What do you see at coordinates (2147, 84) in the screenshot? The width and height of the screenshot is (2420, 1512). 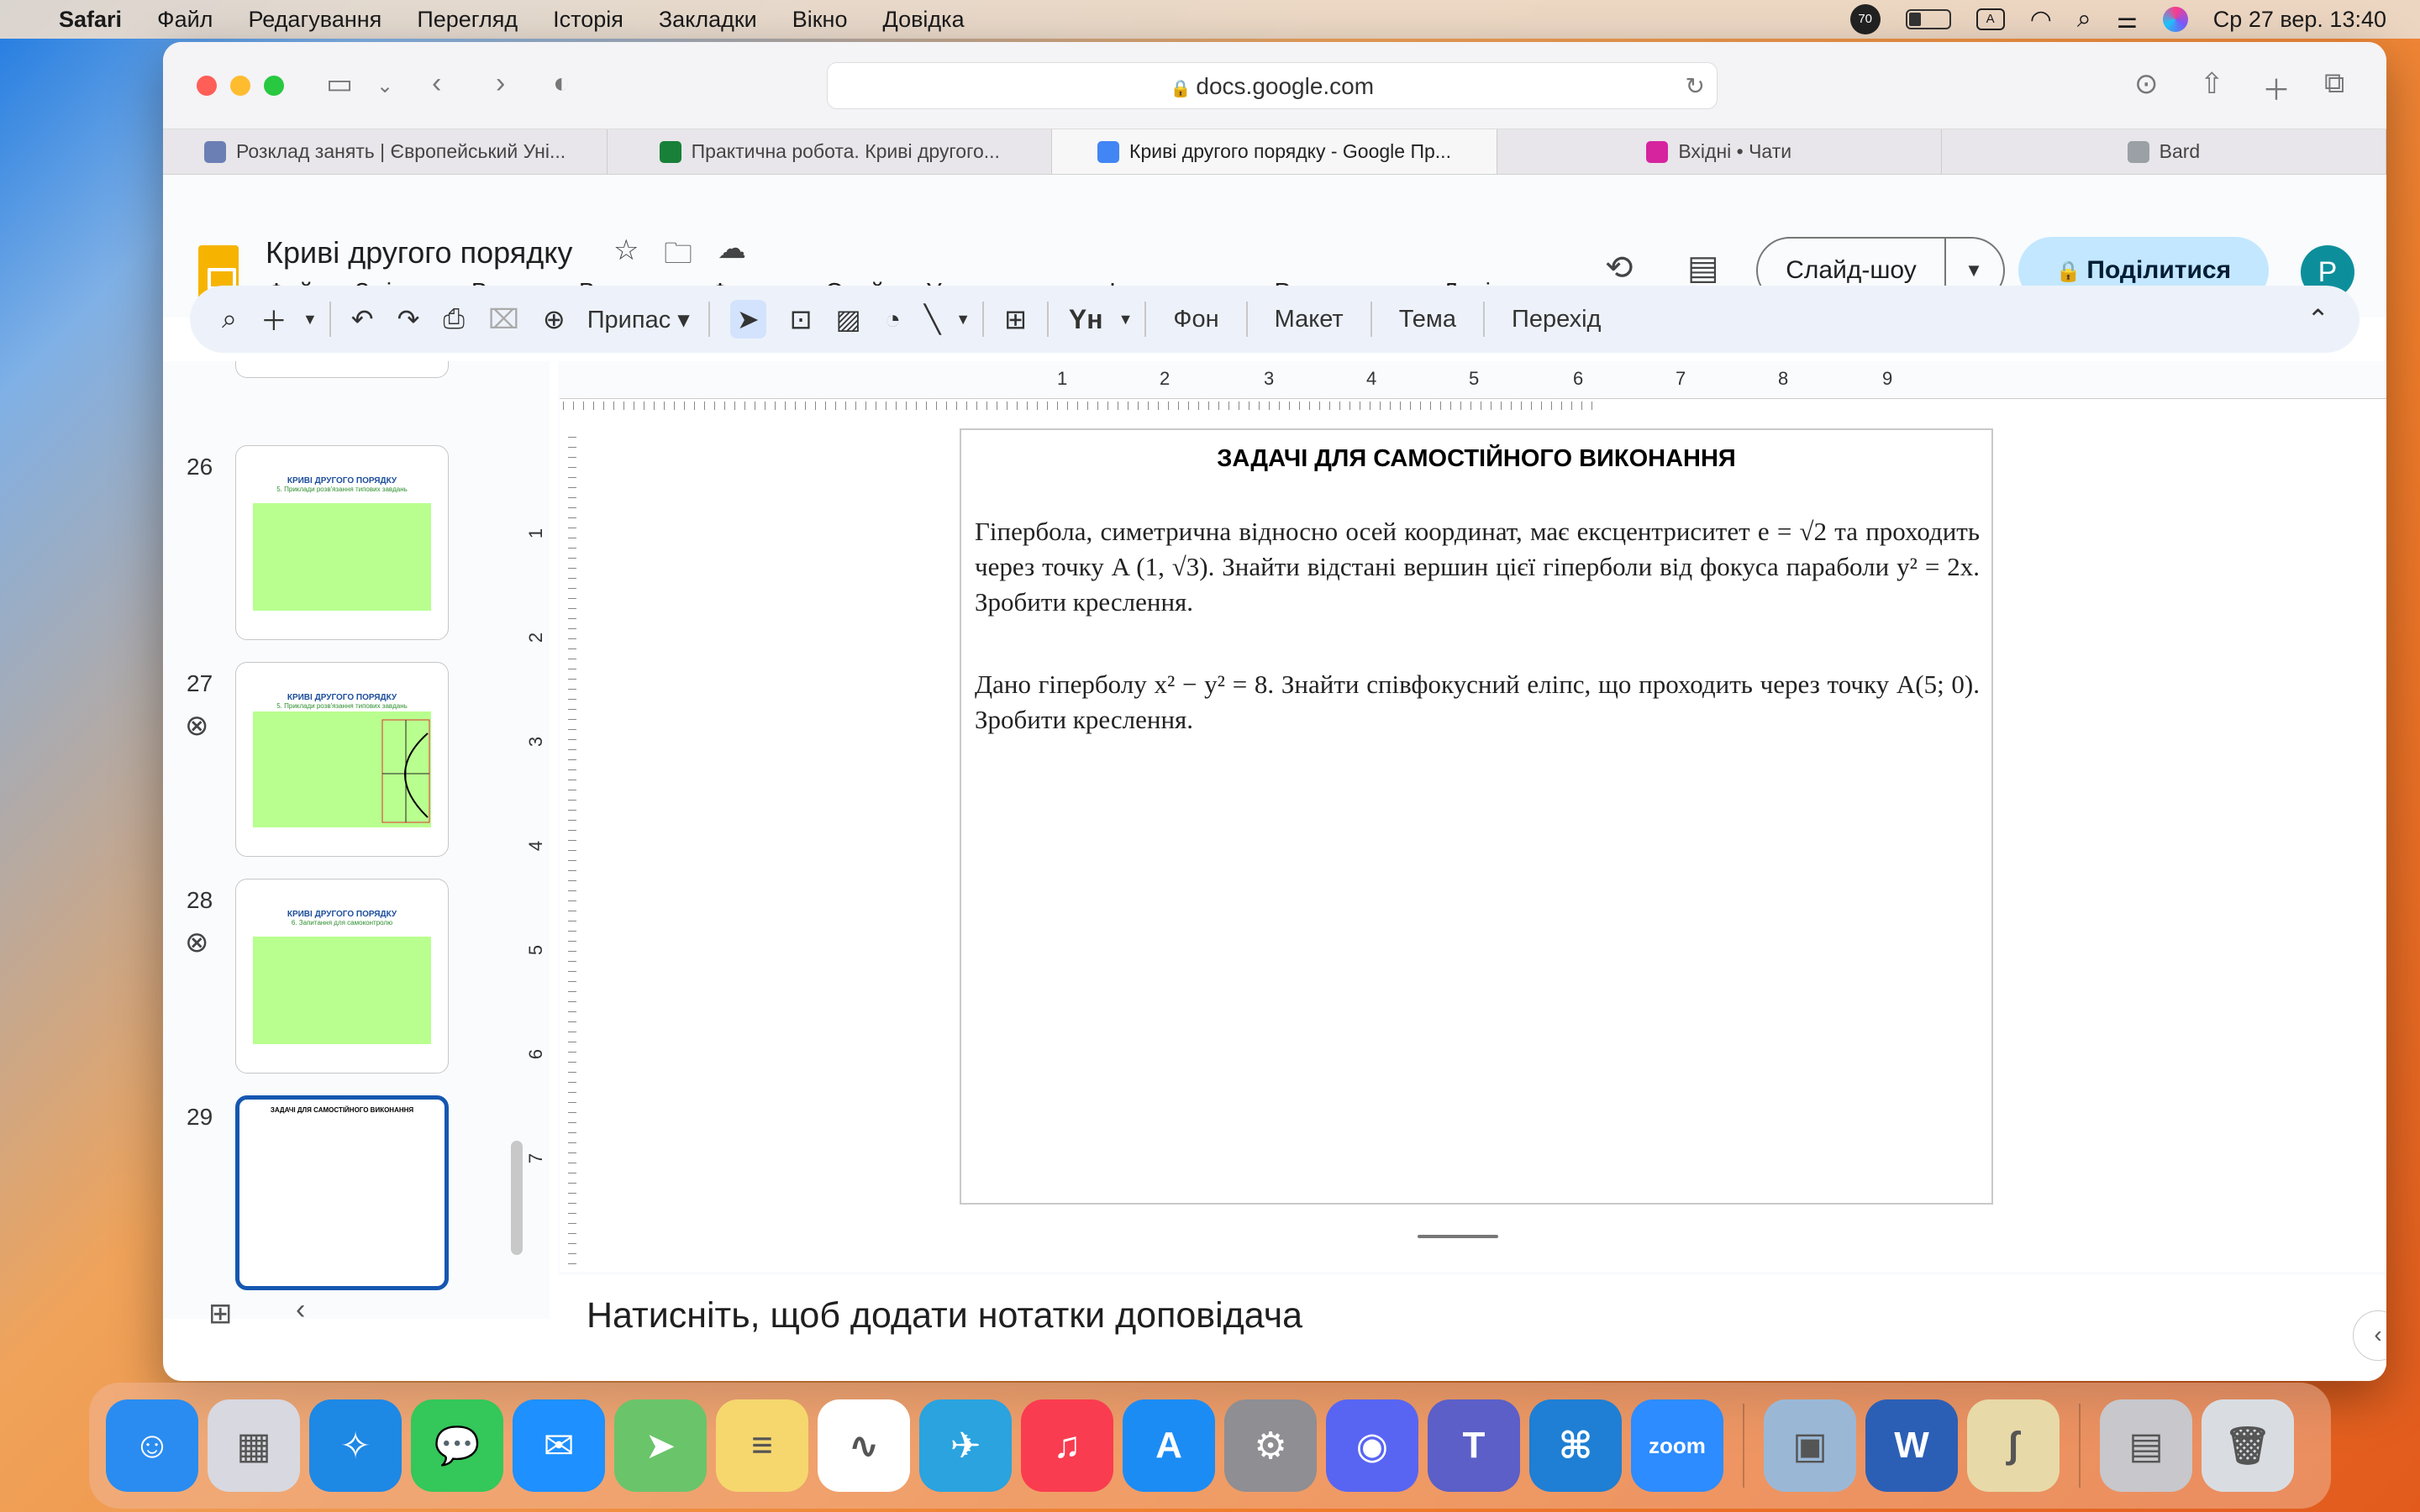 I see `downloads-icon: ⊙` at bounding box center [2147, 84].